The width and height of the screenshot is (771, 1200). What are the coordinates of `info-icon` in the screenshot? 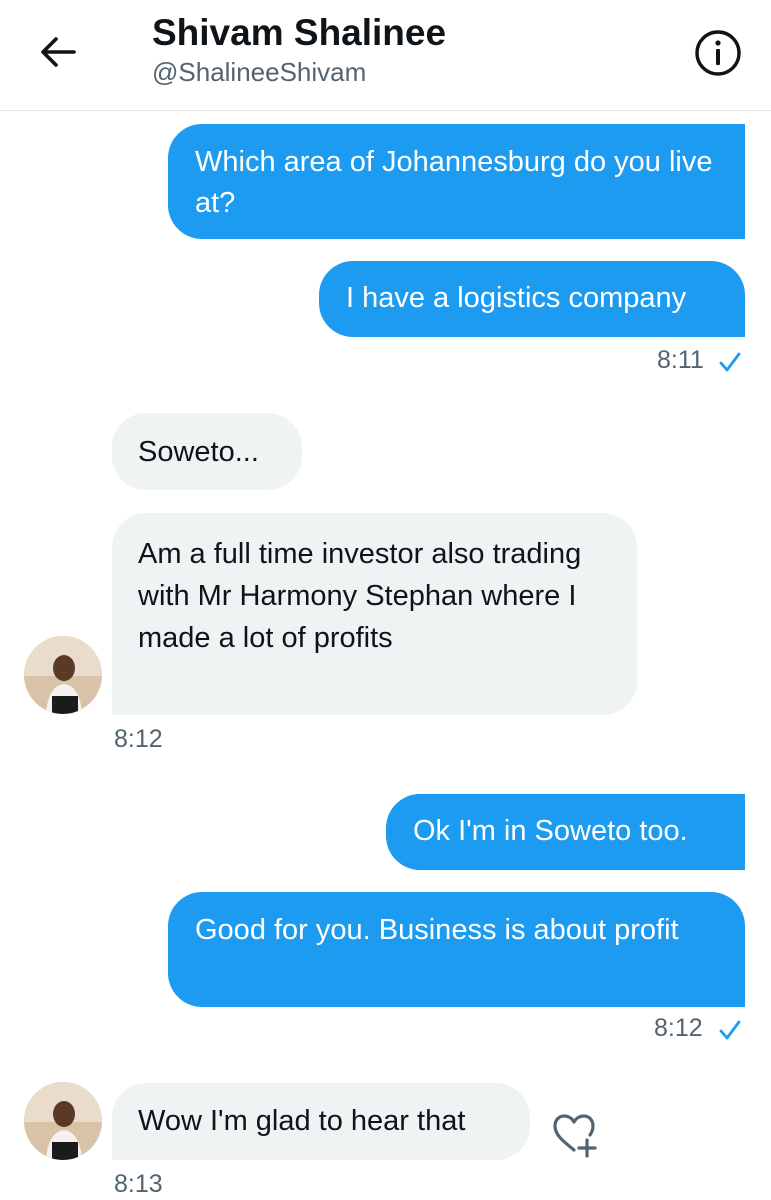 It's located at (718, 53).